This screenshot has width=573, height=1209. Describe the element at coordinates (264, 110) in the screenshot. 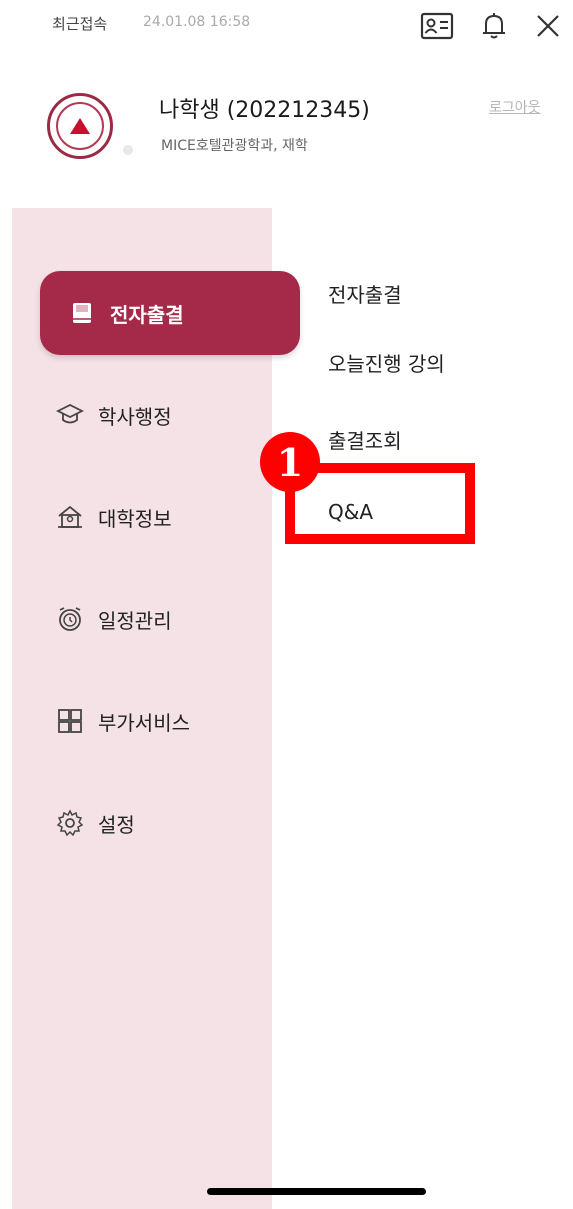

I see `user-name: 나학생 (202212345)` at that location.